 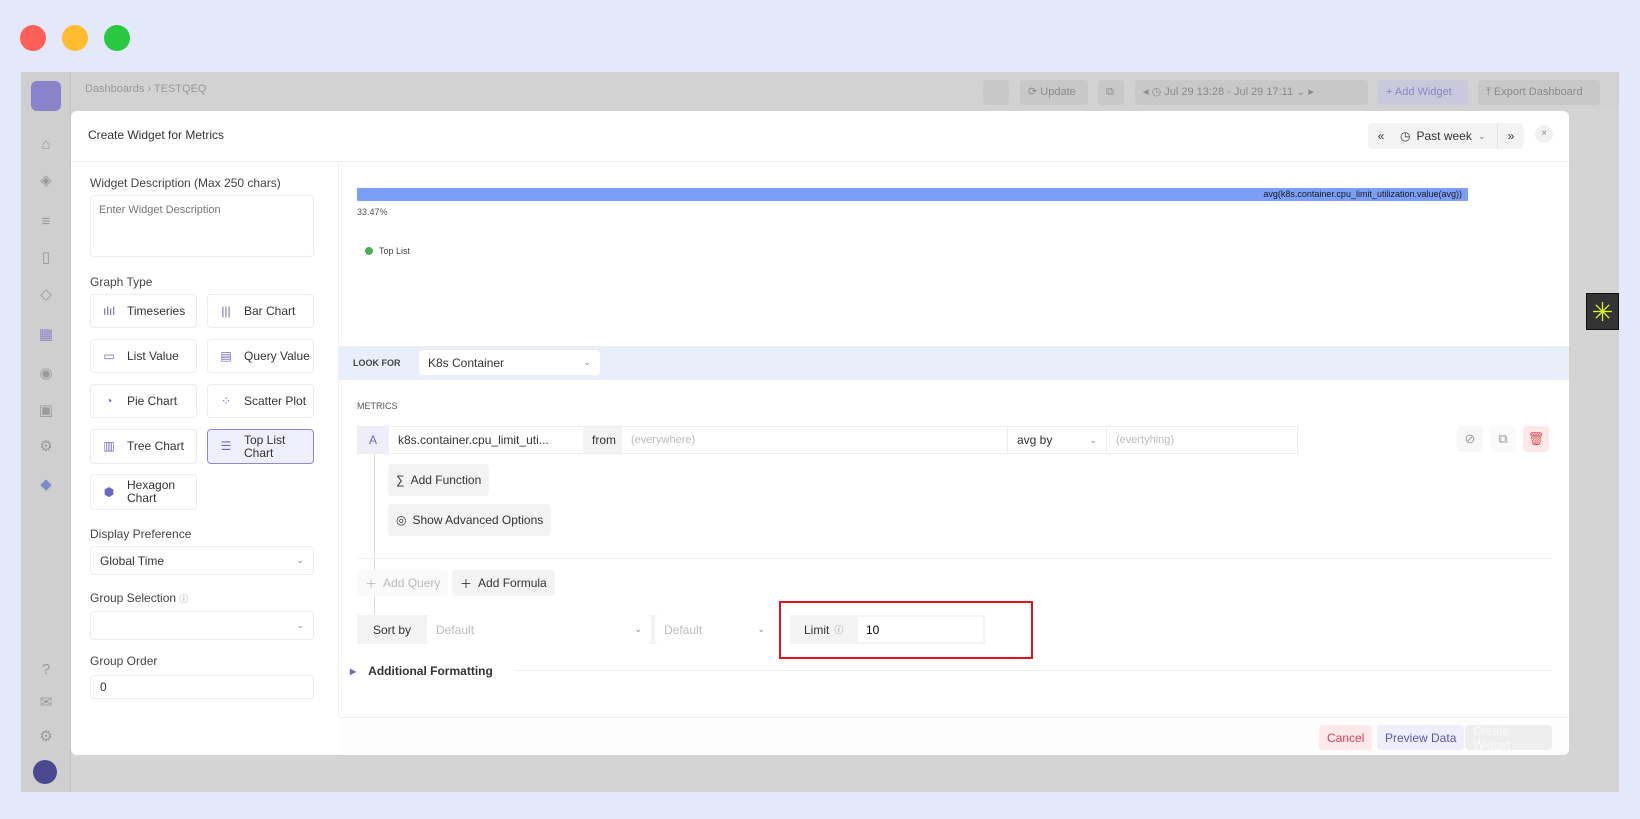 What do you see at coordinates (202, 625) in the screenshot?
I see `group-selection-select: ⌄` at bounding box center [202, 625].